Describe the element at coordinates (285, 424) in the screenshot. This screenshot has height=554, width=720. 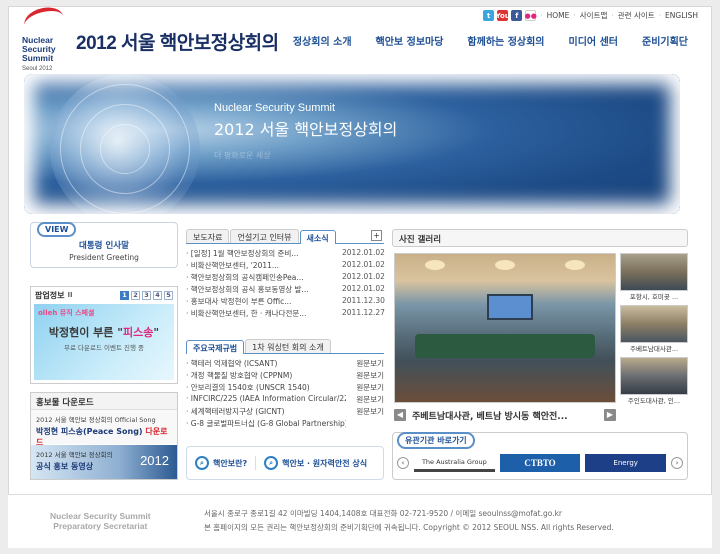
I see `list-item: G-8 글로벌파트너십 (G-8 Global Partnership)` at that location.